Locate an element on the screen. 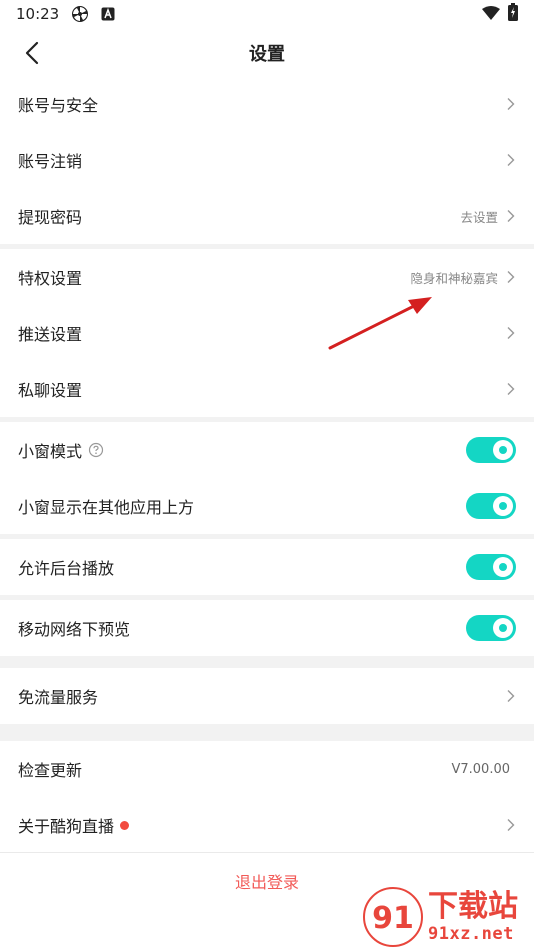  annotation-arrow-icon is located at coordinates (380, 323).